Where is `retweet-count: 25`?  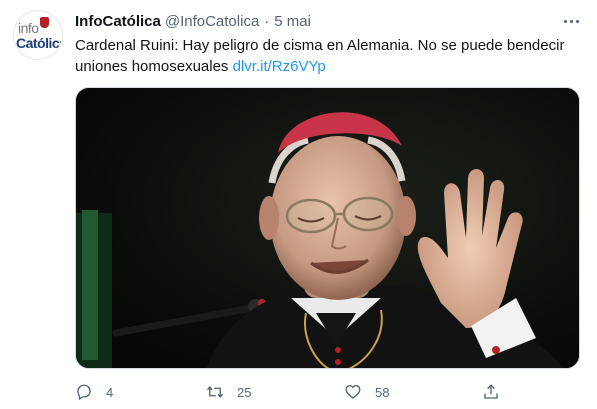
retweet-count: 25 is located at coordinates (244, 392).